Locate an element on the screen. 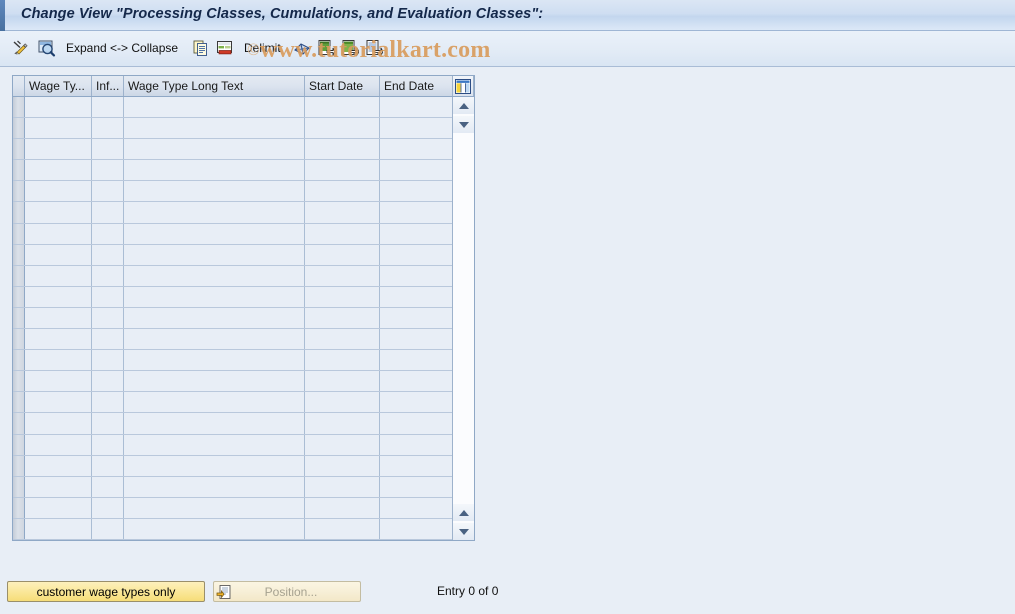 Image resolution: width=1015 pixels, height=614 pixels. column-header-start-date: Start Date is located at coordinates (342, 86).